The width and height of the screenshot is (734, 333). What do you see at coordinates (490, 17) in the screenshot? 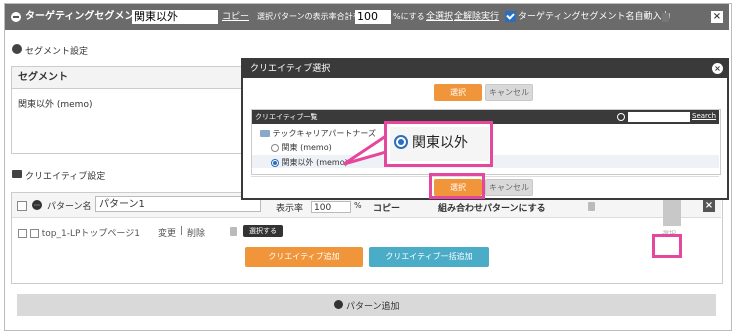
I see `execute-link: 実行` at bounding box center [490, 17].